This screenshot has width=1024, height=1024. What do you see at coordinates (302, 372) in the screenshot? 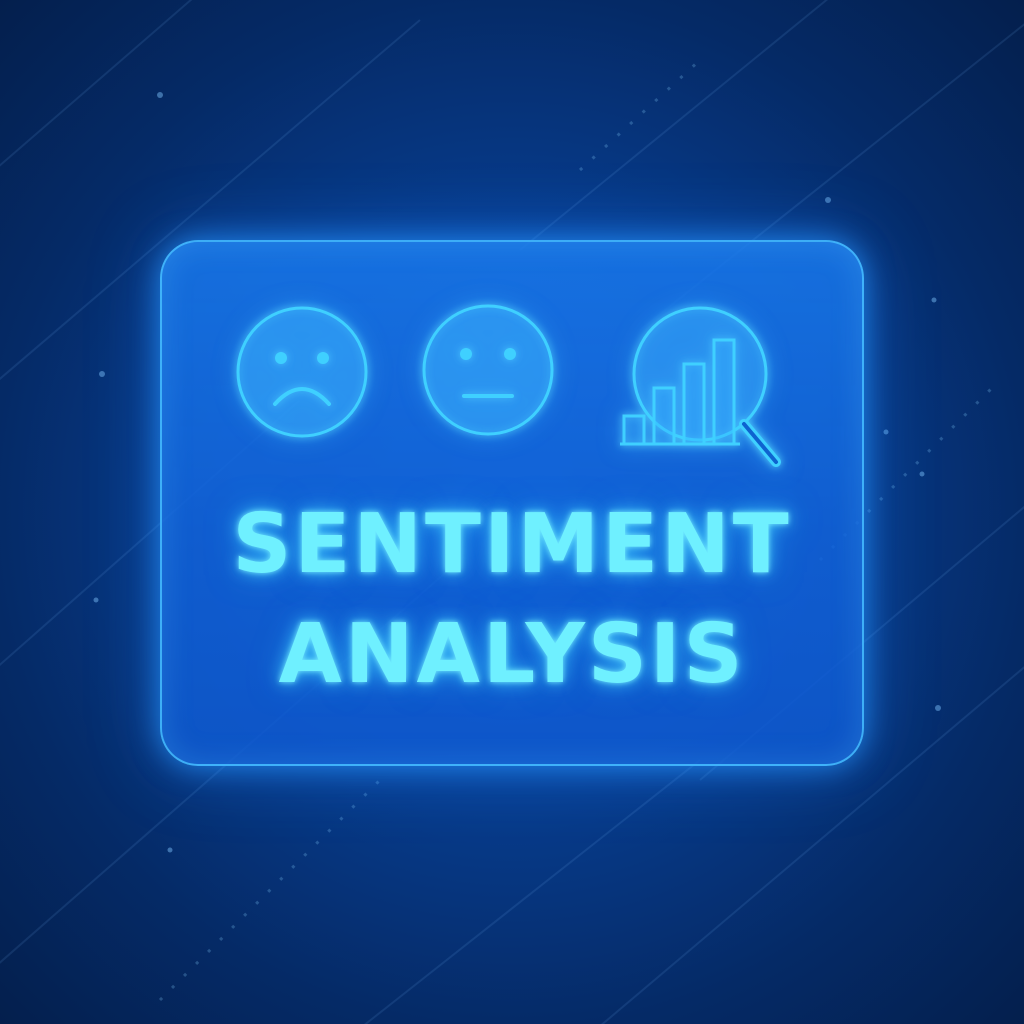
I see `sad-face-icon` at bounding box center [302, 372].